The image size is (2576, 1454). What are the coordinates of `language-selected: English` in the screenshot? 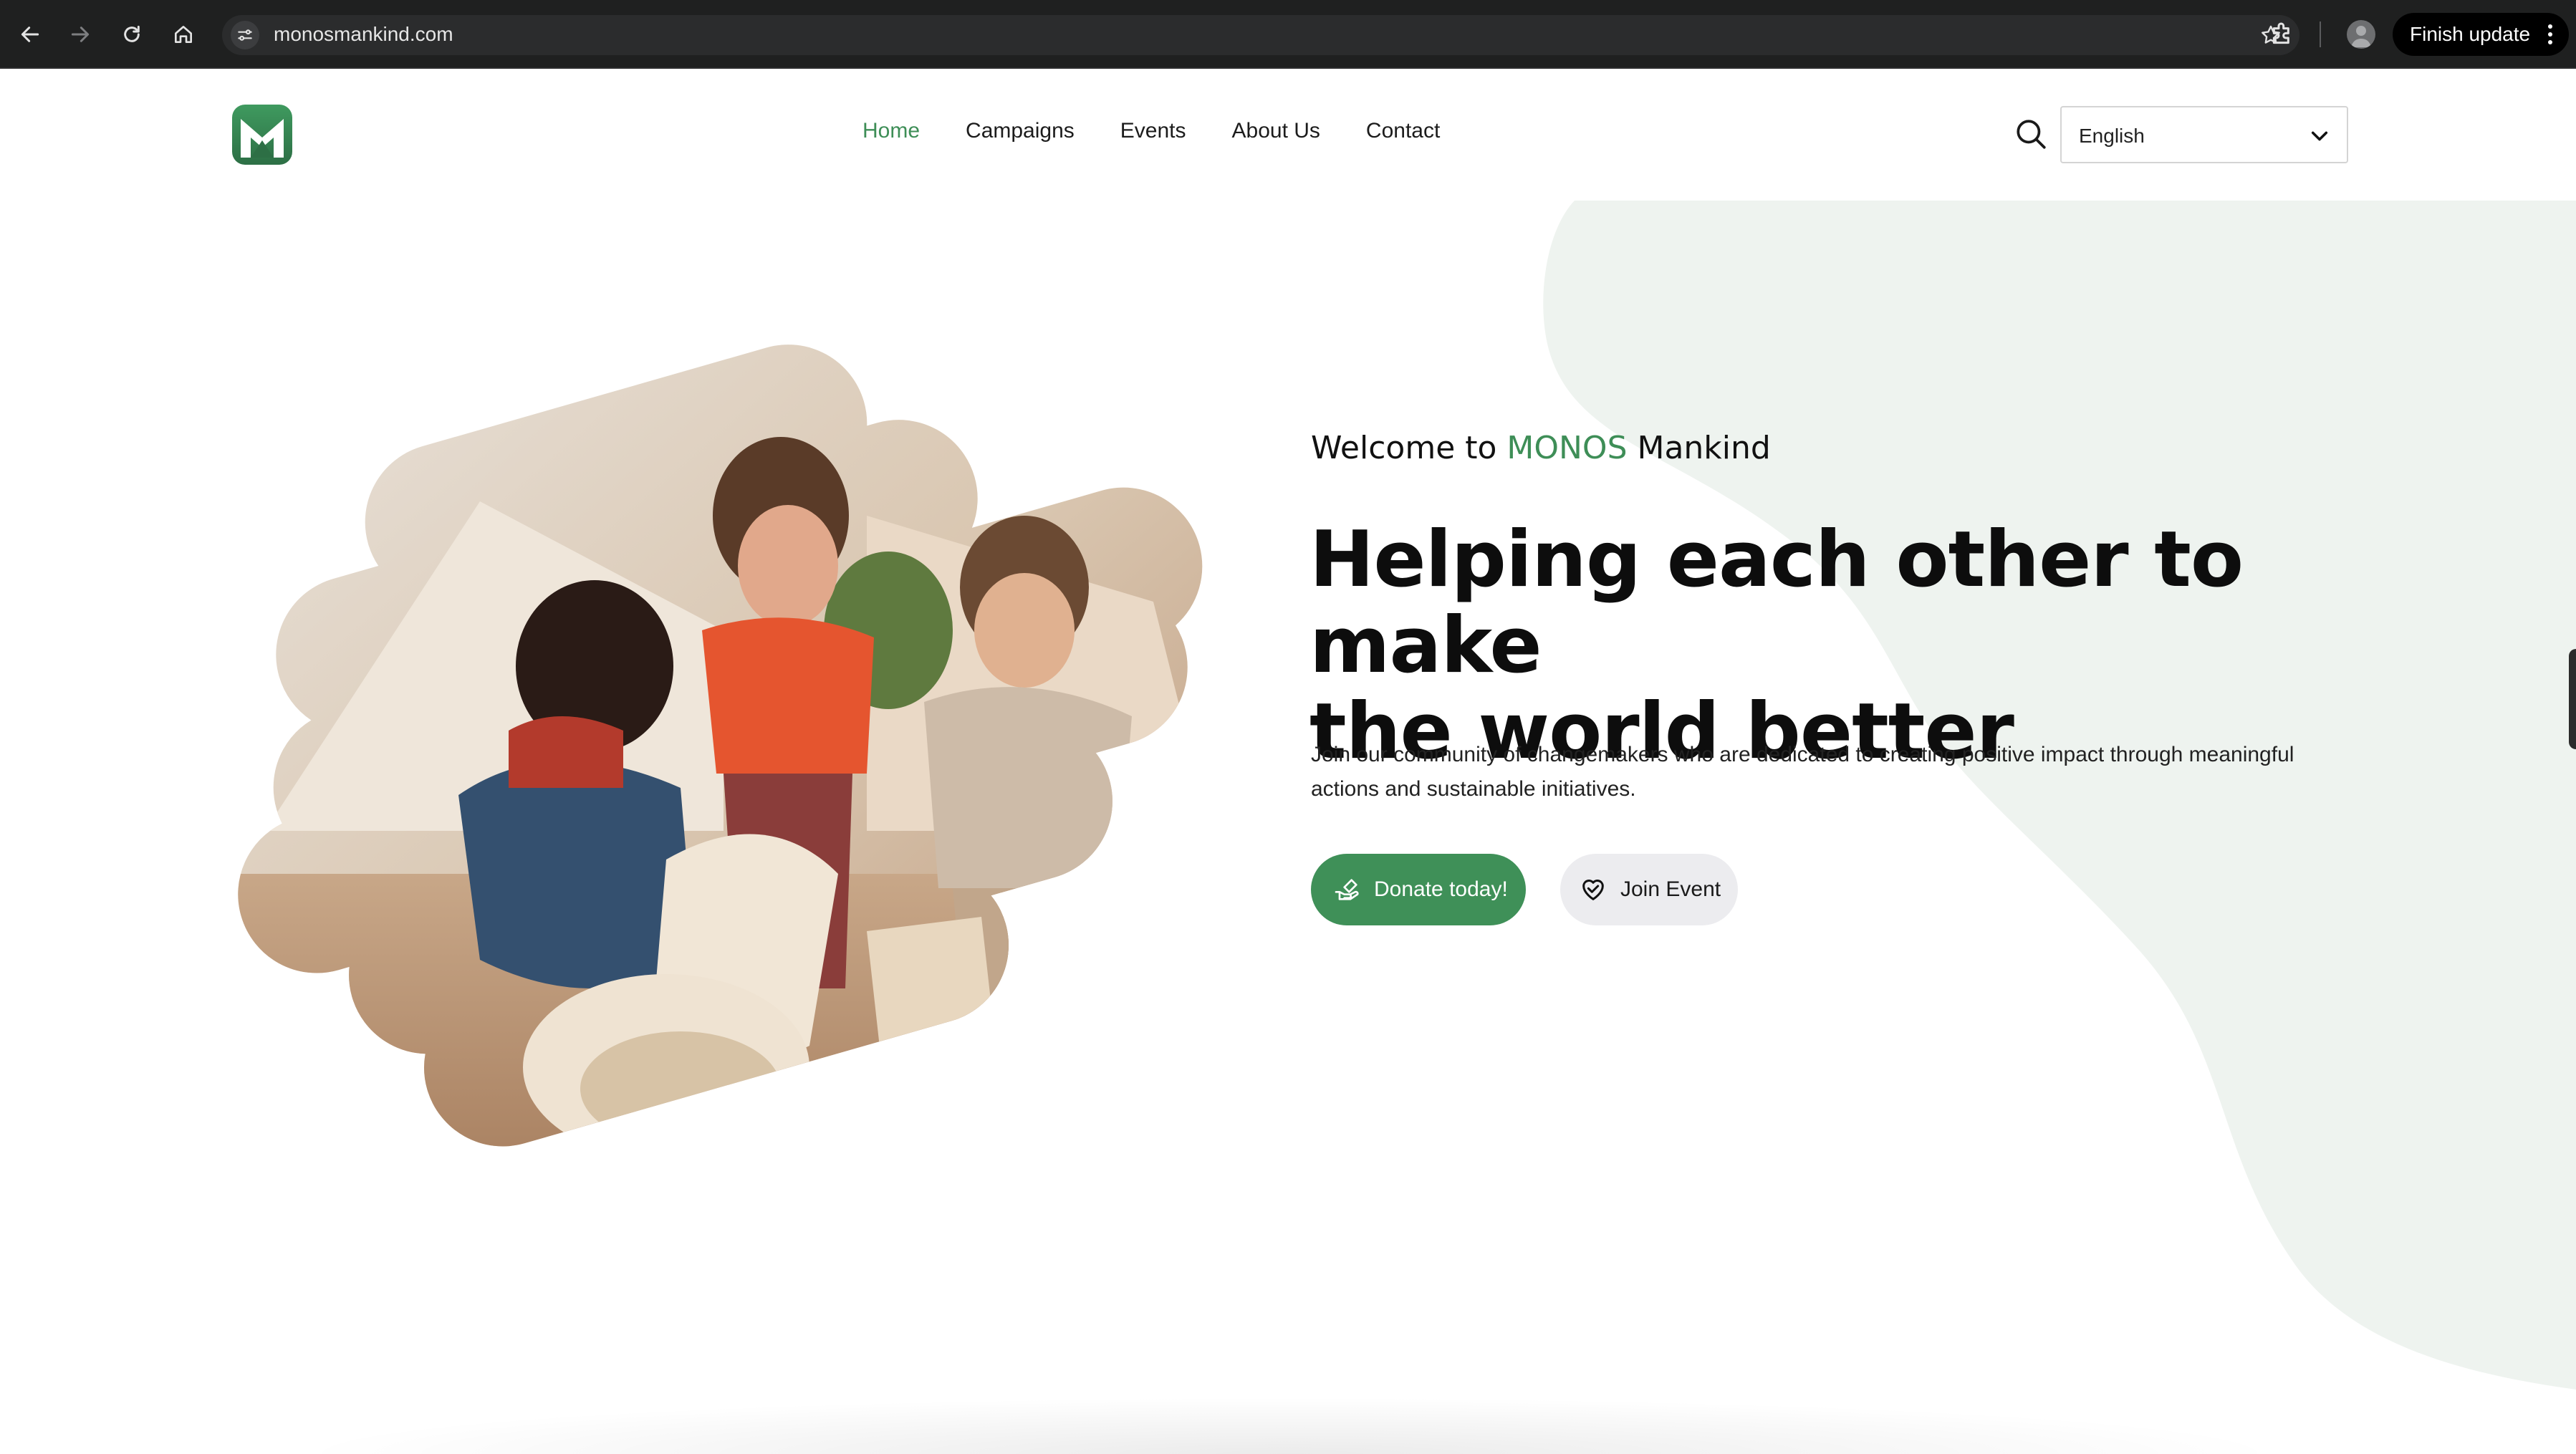 It's located at (2112, 136).